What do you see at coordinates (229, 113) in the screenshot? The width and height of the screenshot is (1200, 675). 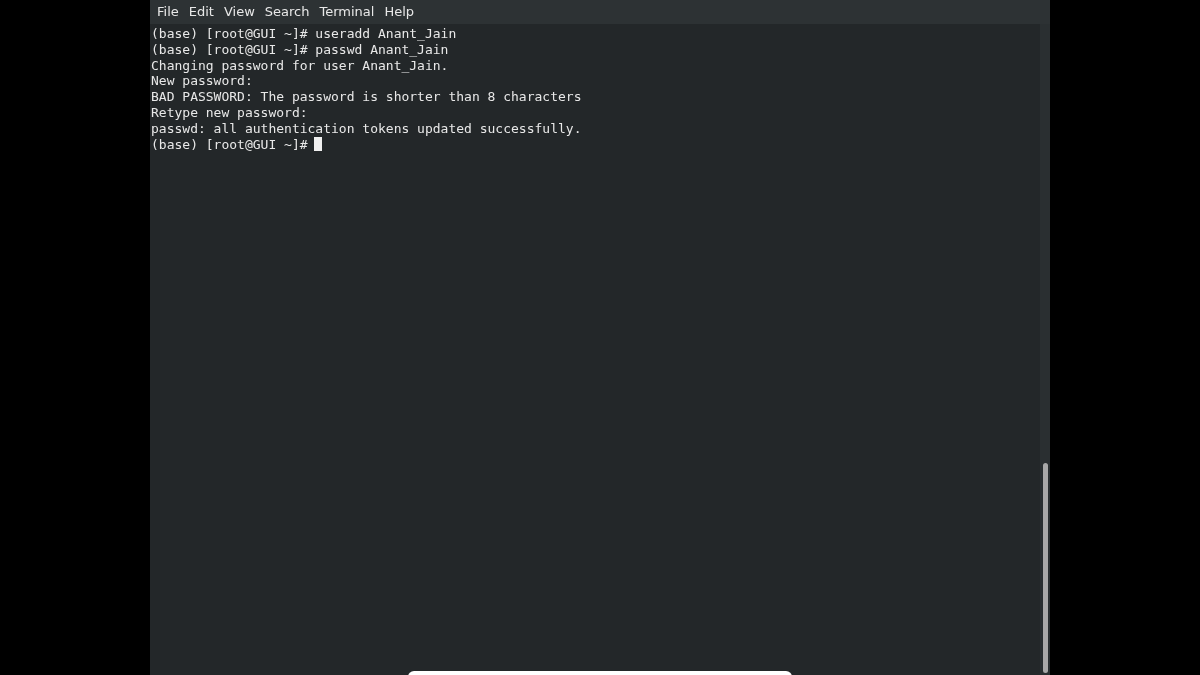 I see `terminal-line: Retype new password:` at bounding box center [229, 113].